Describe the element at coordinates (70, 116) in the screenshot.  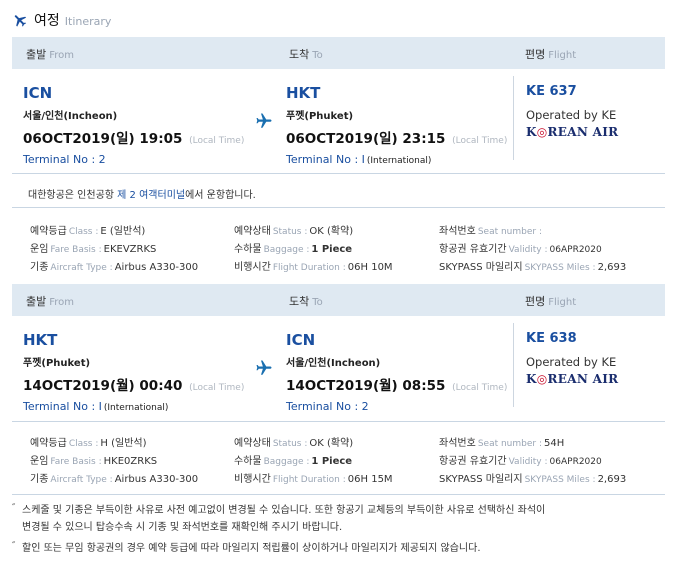
I see `departure-city: 서울/인천(Incheon)` at that location.